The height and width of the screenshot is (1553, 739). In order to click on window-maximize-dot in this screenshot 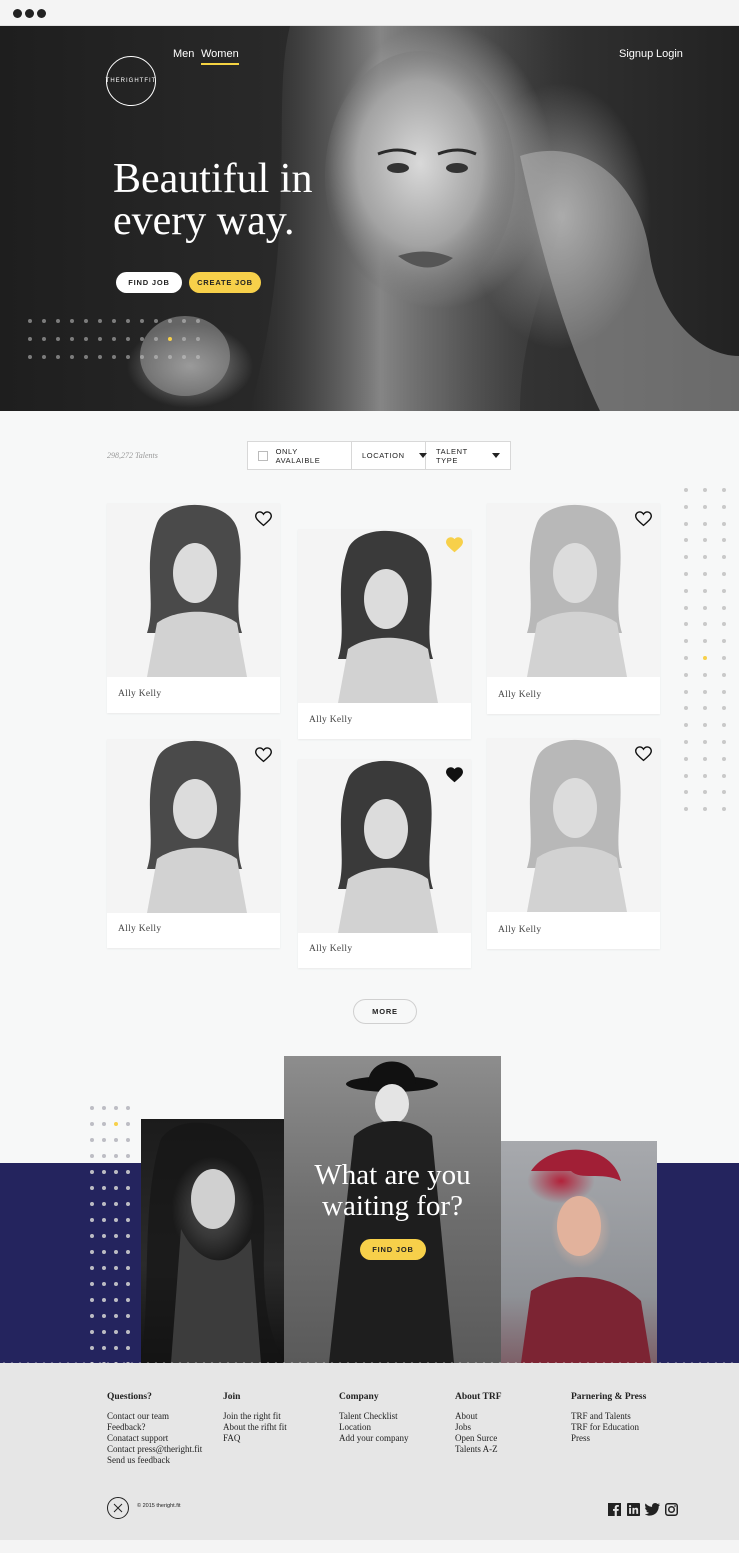, I will do `click(41, 13)`.